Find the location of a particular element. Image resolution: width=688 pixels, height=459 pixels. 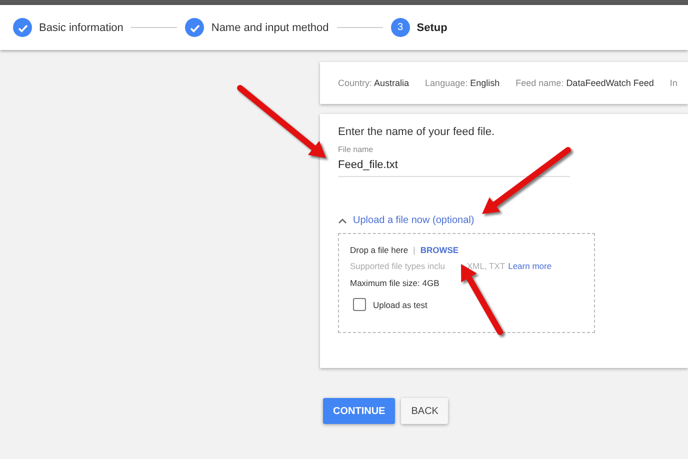

annotation-arrow is located at coordinates (482, 299).